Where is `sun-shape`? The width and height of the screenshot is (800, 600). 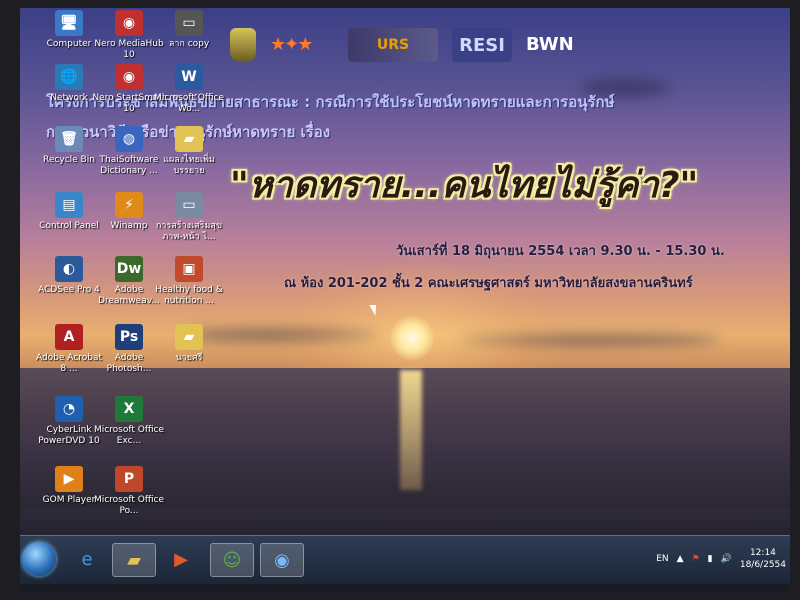
sun-shape is located at coordinates (412, 338).